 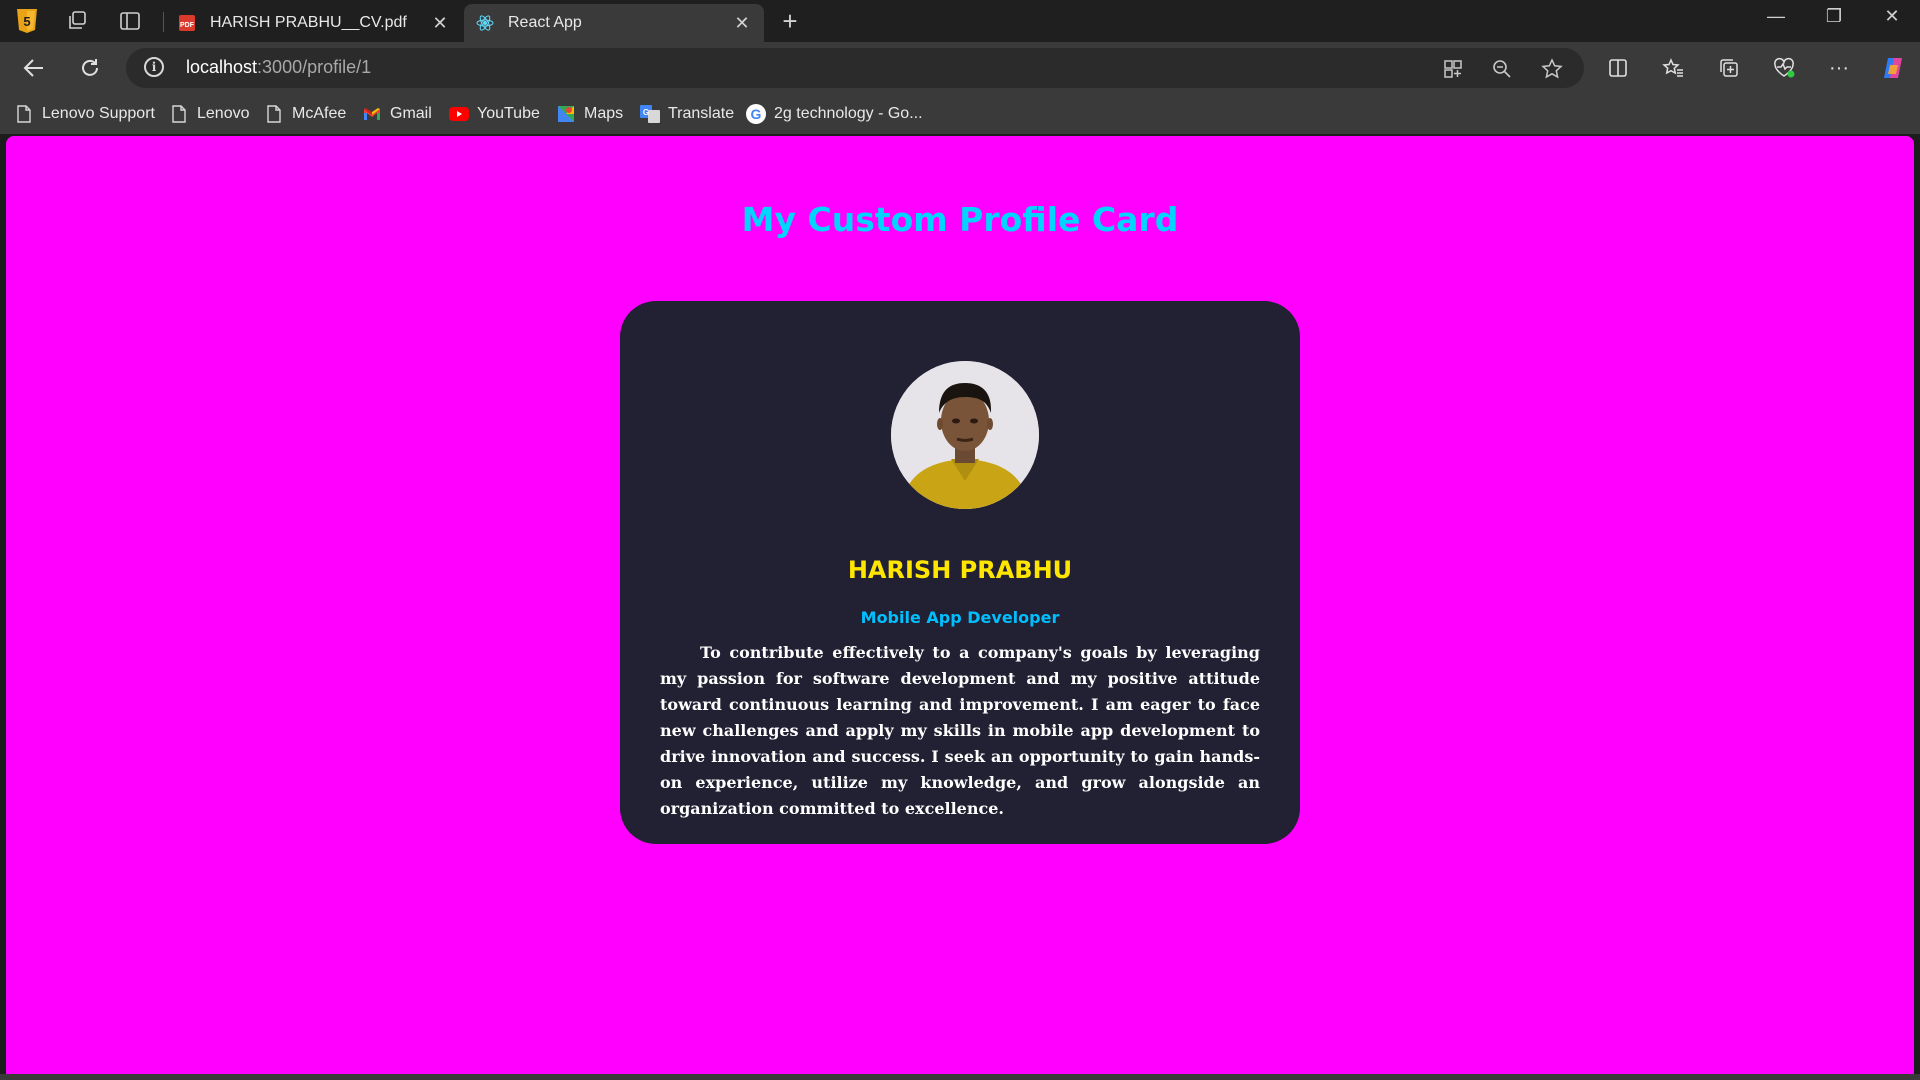 I want to click on bookmark-label: Lenovo Support, so click(x=98, y=113).